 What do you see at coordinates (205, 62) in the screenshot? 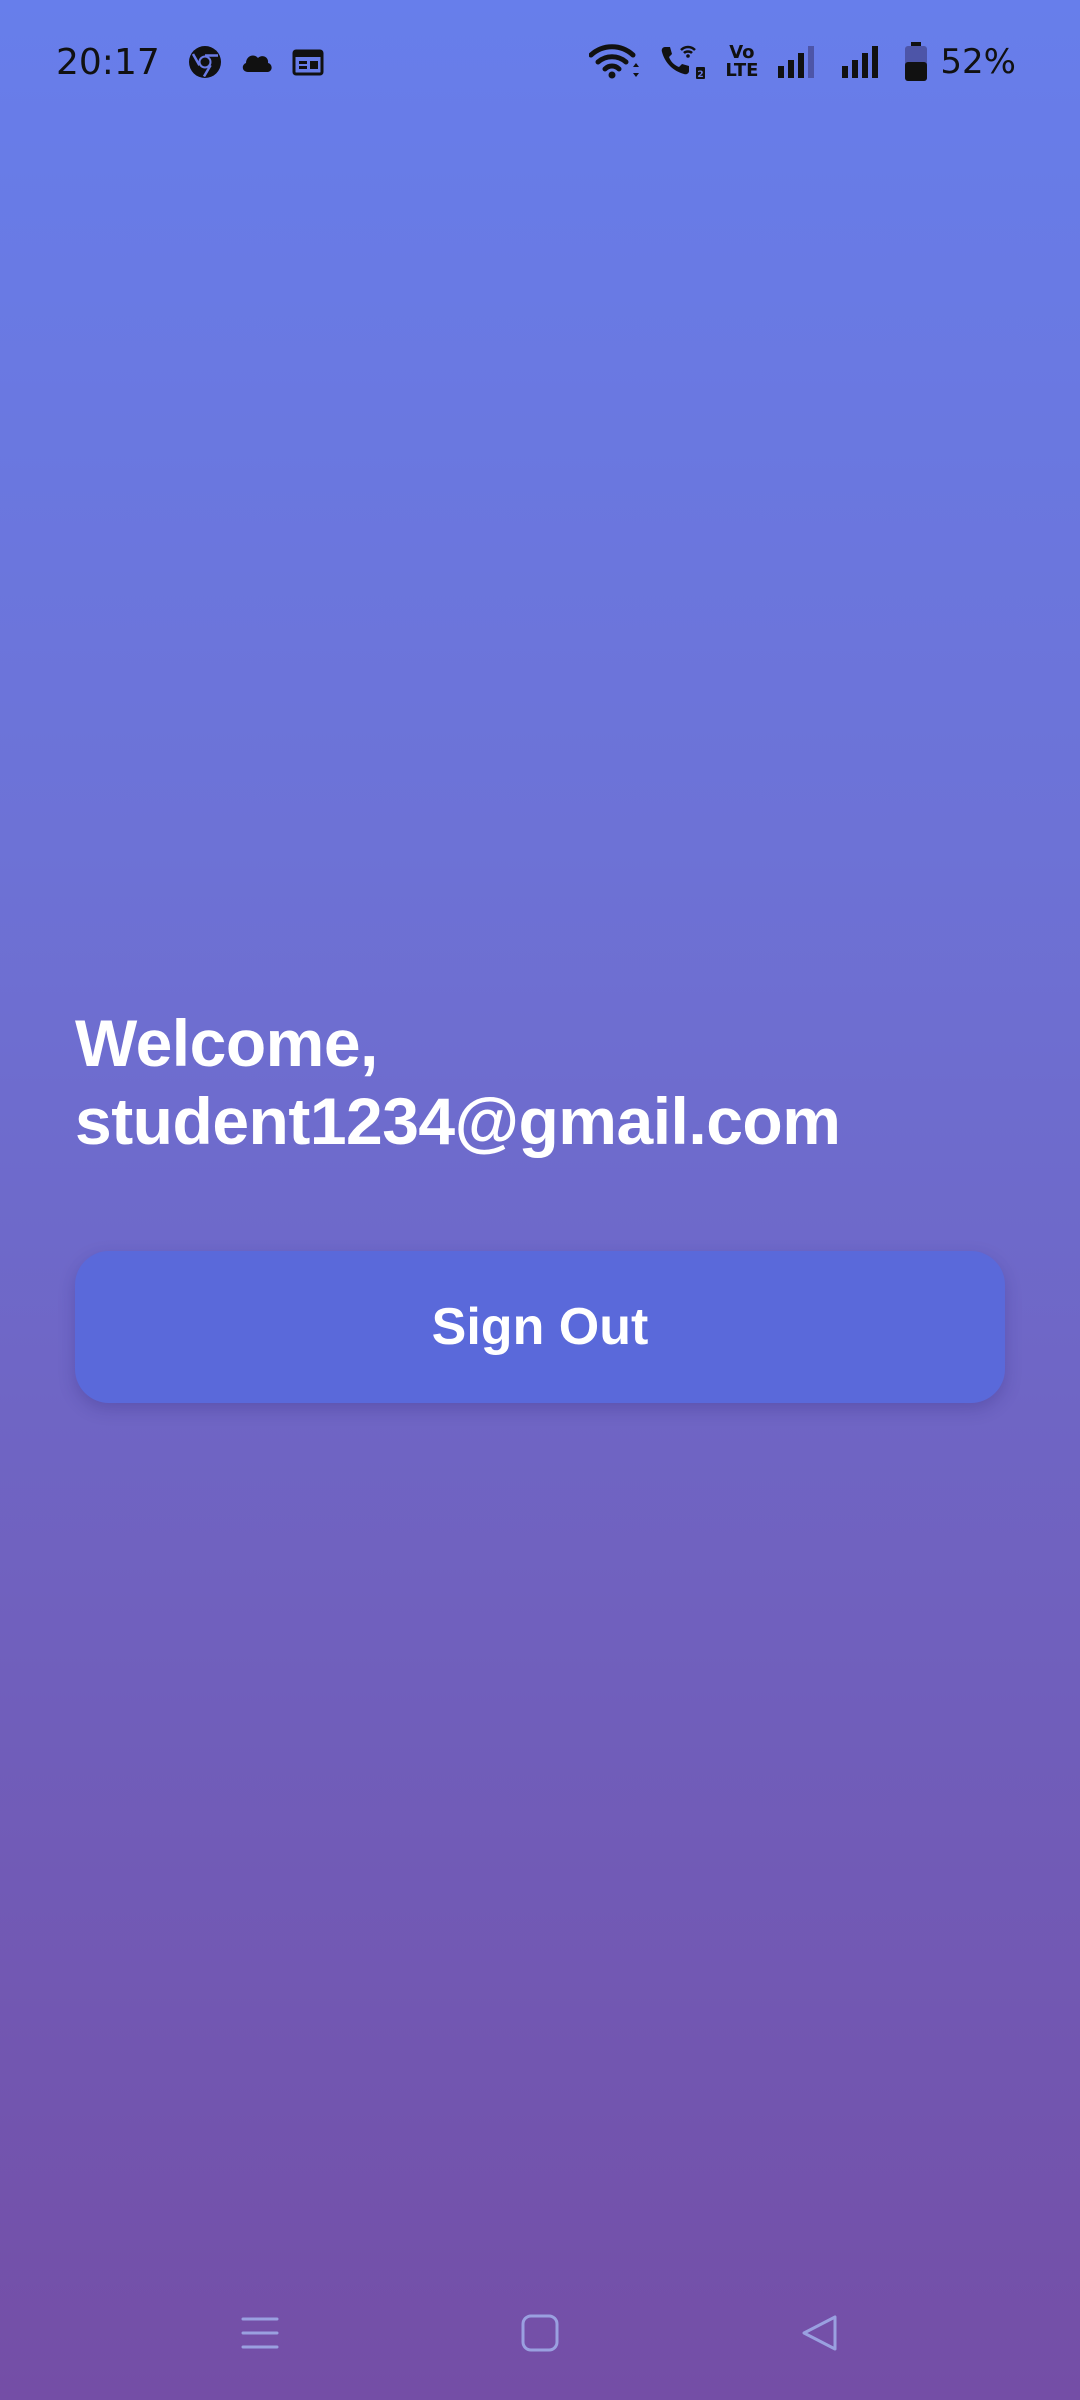
I see `chrome-icon` at bounding box center [205, 62].